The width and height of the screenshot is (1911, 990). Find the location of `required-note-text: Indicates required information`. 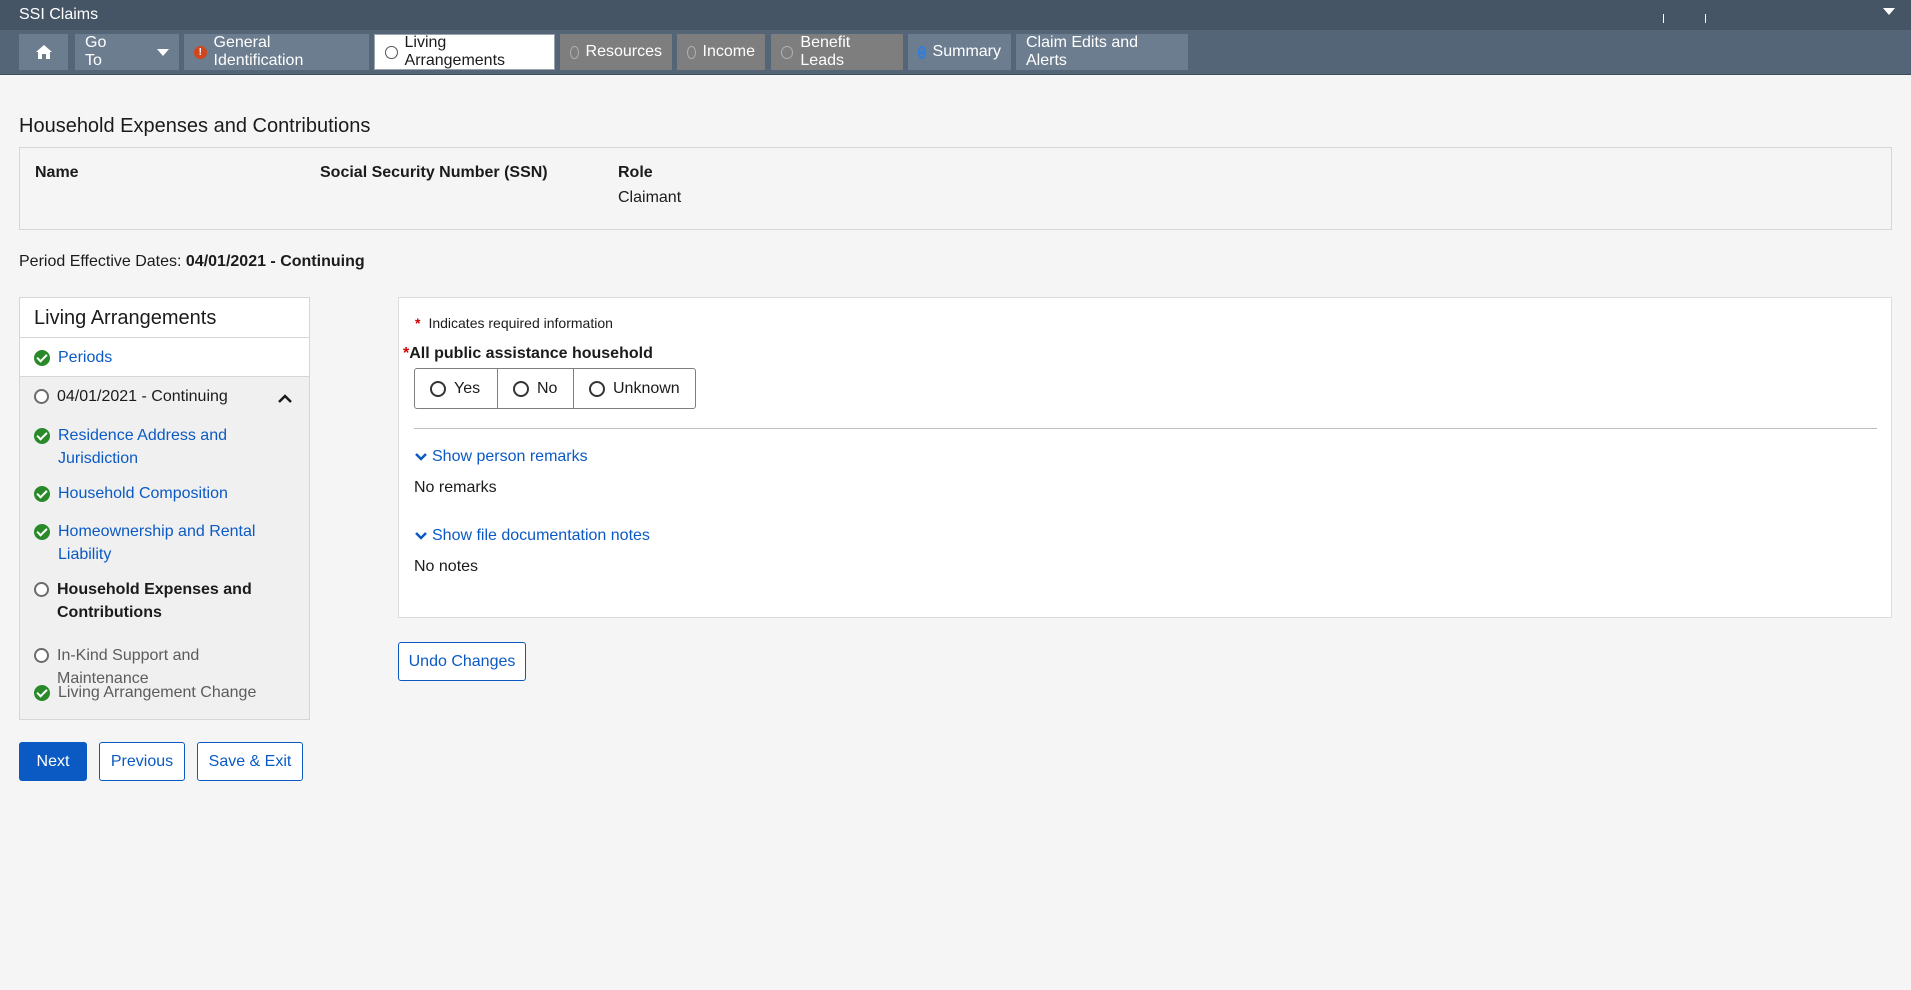

required-note-text: Indicates required information is located at coordinates (520, 323).